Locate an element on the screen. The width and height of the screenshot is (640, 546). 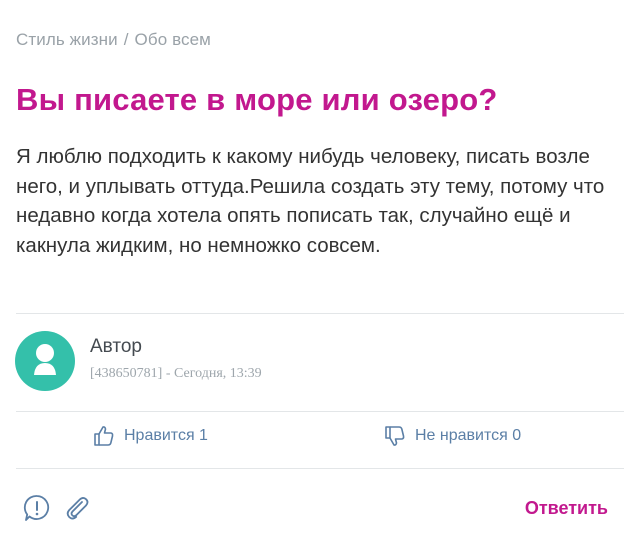
exclamation-bubble-icon is located at coordinates (36, 508).